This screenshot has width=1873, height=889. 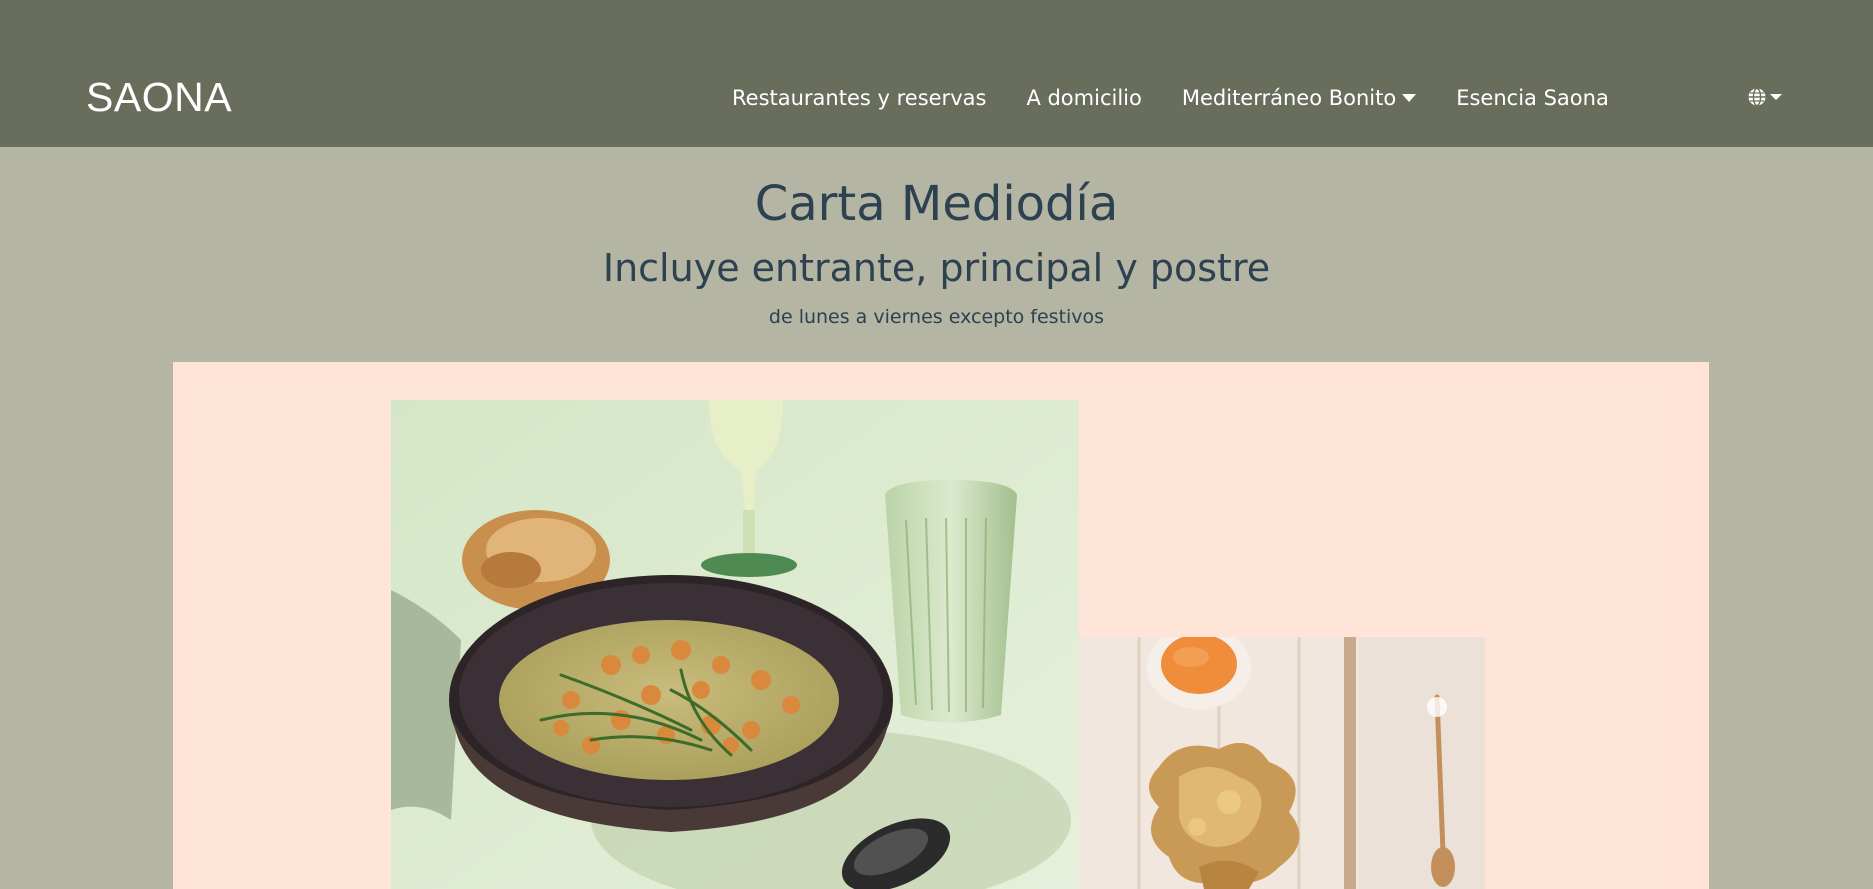 What do you see at coordinates (936, 268) in the screenshot?
I see `page-subtitle: Incluye entrante, principal y postre` at bounding box center [936, 268].